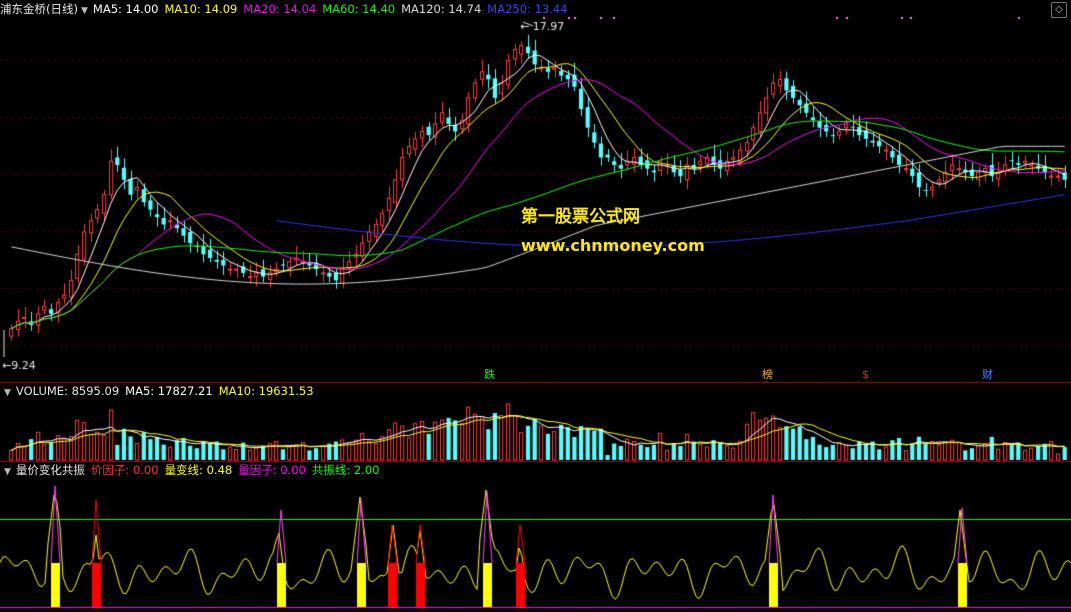 The image size is (1071, 612). Describe the element at coordinates (39, 9) in the screenshot. I see `stock-title: 浦东金桥(日线)` at that location.